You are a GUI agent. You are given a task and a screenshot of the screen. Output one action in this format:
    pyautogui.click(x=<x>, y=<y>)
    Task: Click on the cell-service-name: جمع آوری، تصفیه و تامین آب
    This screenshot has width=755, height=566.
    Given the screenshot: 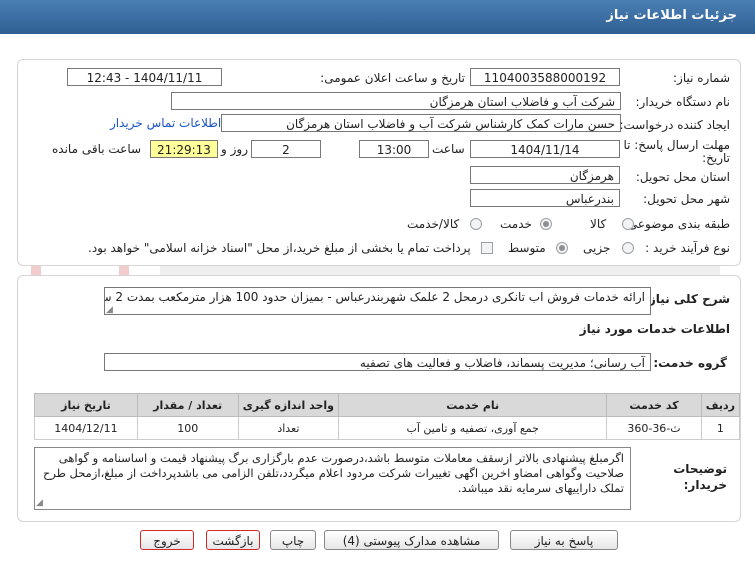 What is the action you would take?
    pyautogui.click(x=473, y=428)
    